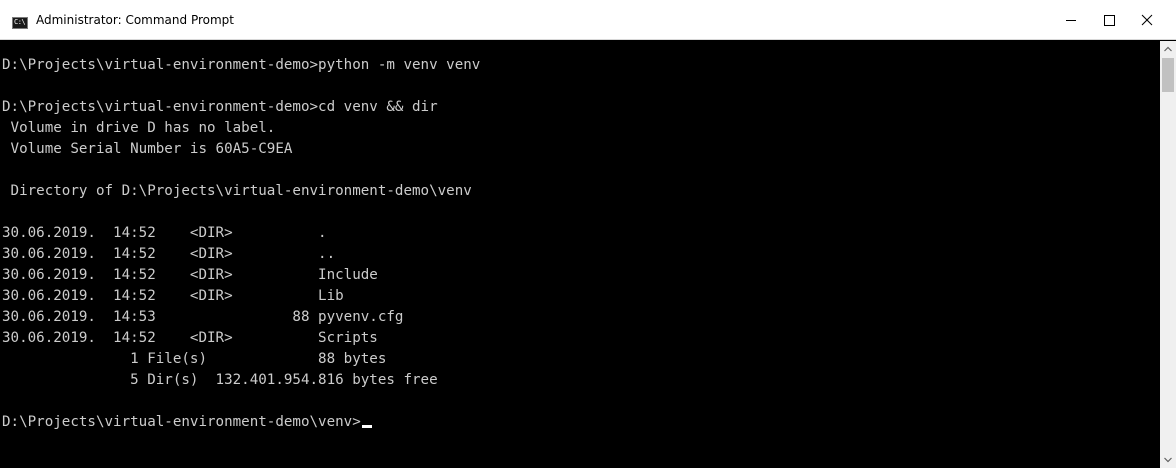  I want to click on window-title: Administrator: Command Prompt, so click(135, 20).